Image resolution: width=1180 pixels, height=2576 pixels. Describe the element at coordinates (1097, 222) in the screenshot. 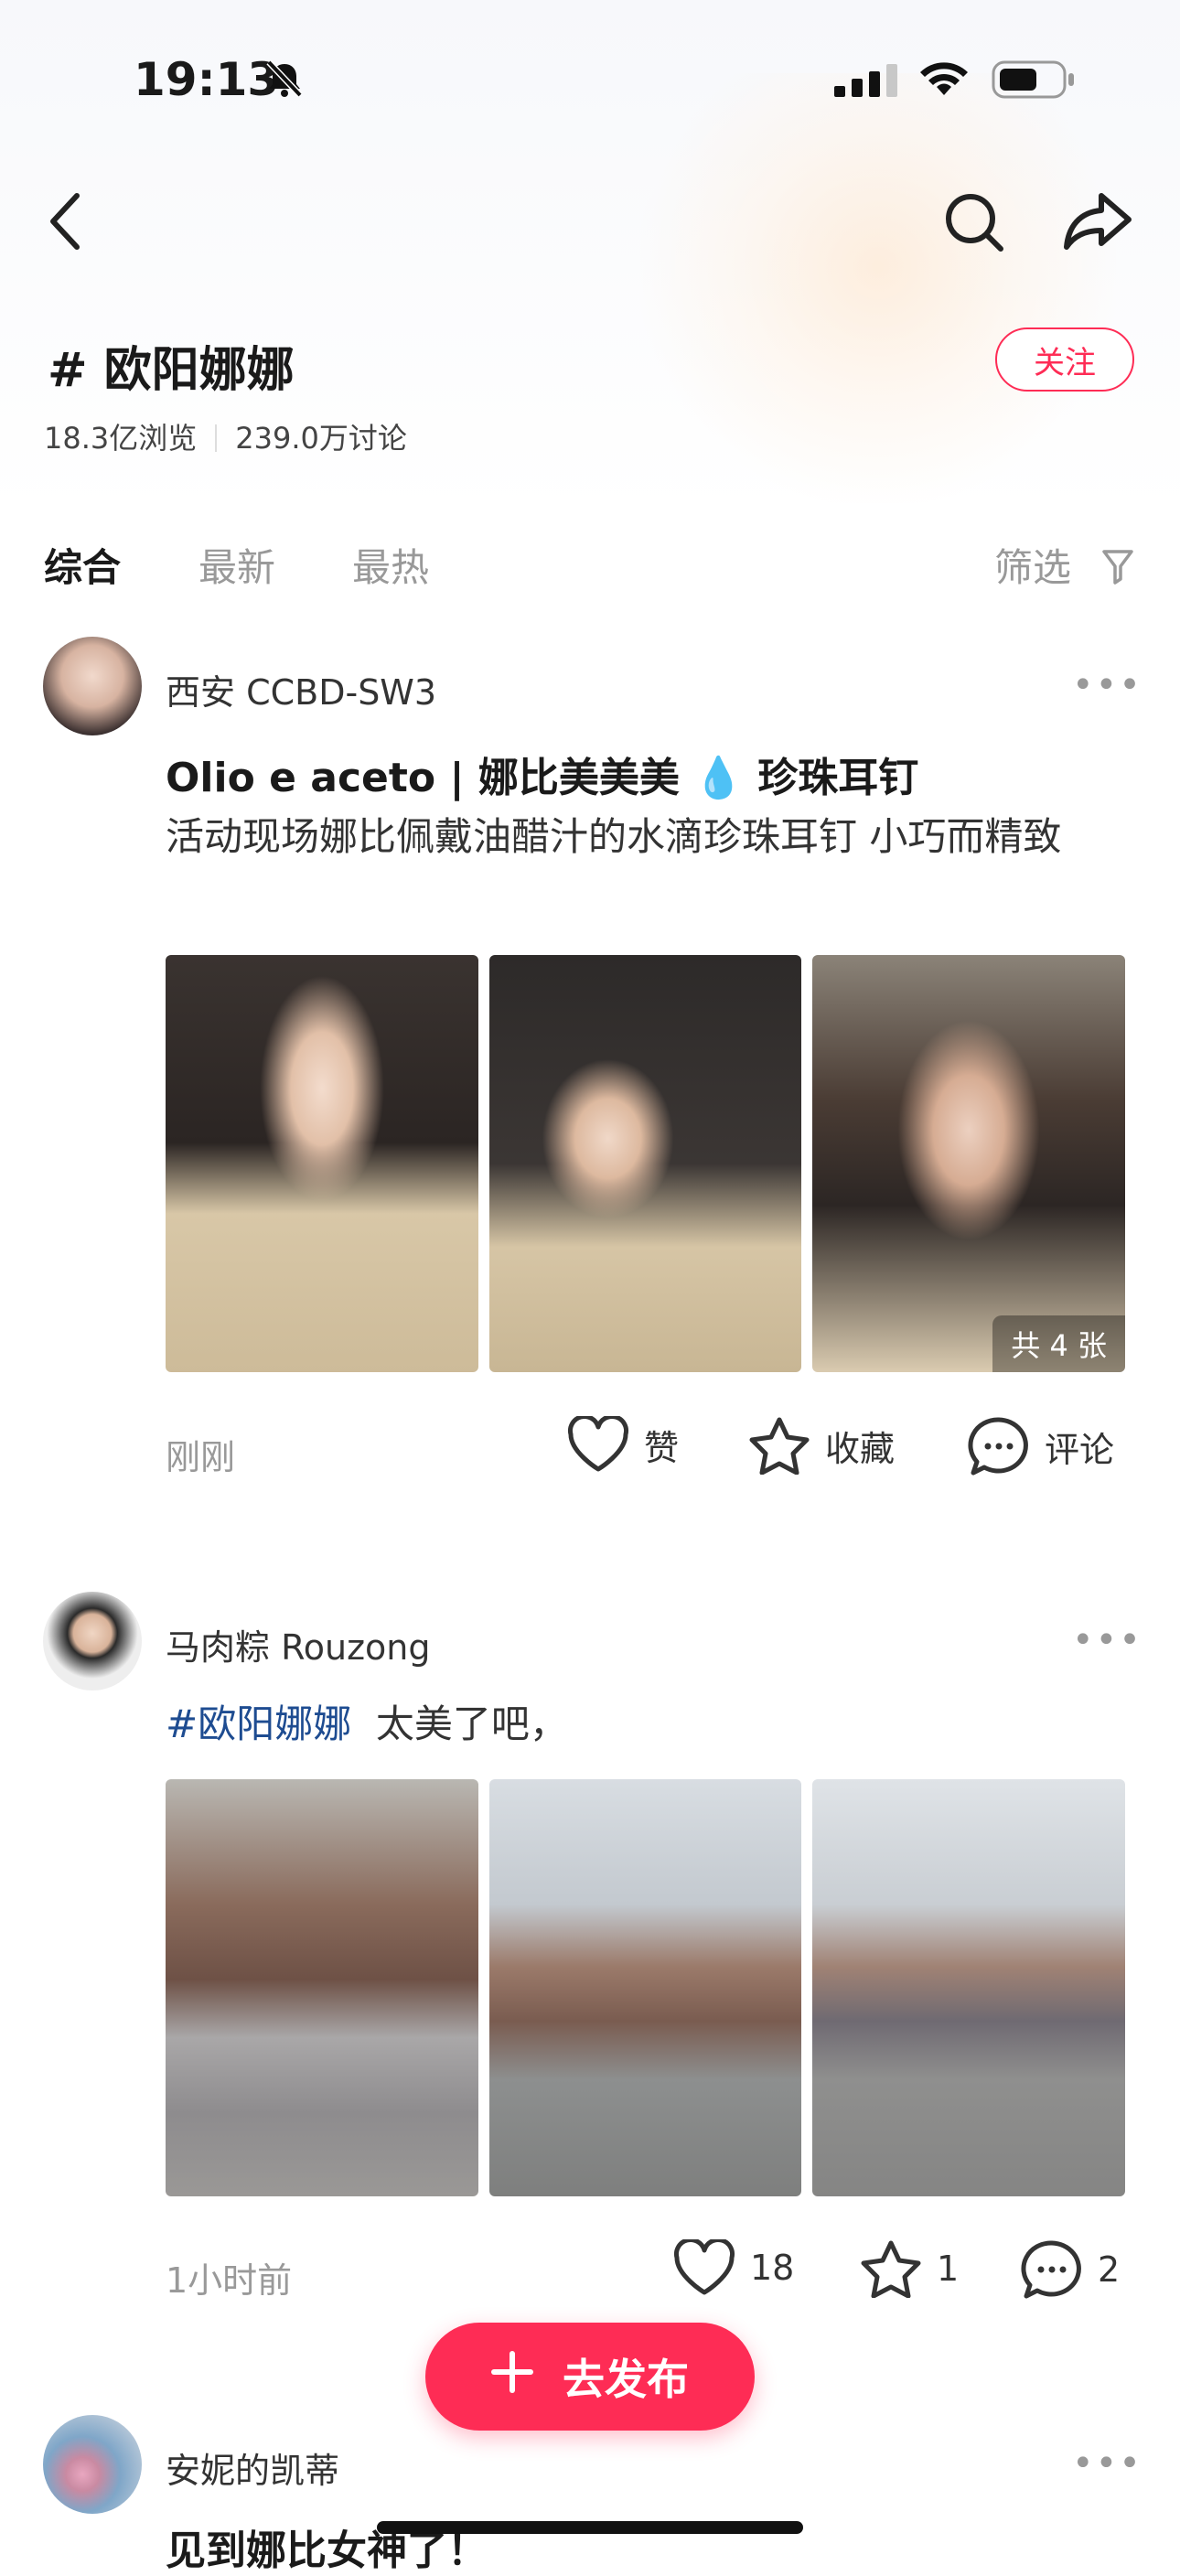

I see `share-icon` at that location.